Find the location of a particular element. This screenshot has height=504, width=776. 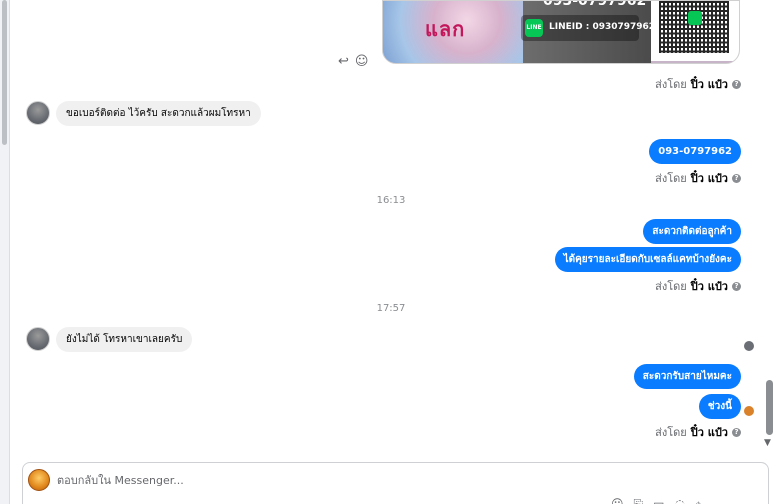

image-brand-text: แลก is located at coordinates (445, 29).